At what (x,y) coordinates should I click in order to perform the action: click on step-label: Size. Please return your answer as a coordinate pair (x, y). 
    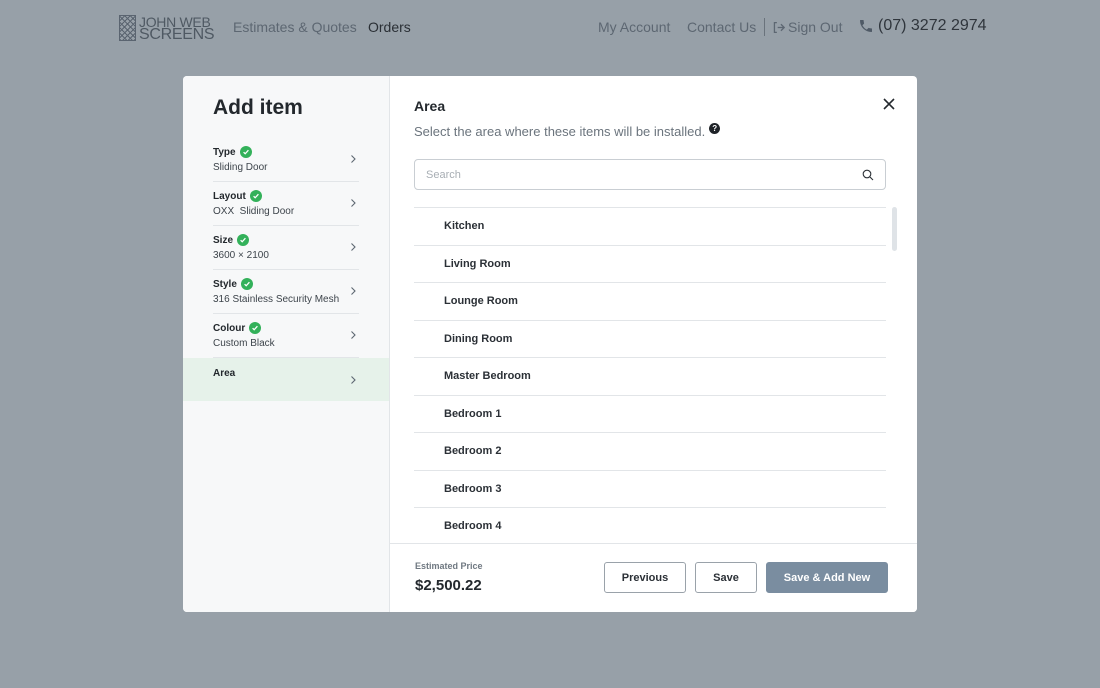
    Looking at the image, I should click on (223, 240).